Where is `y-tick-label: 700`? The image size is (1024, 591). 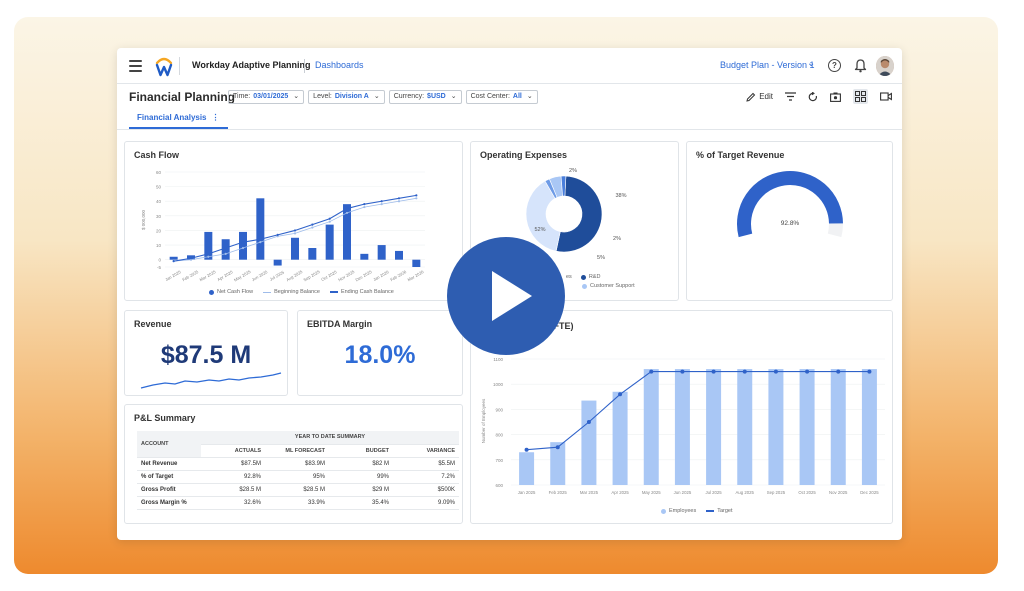
y-tick-label: 700 is located at coordinates (499, 460).